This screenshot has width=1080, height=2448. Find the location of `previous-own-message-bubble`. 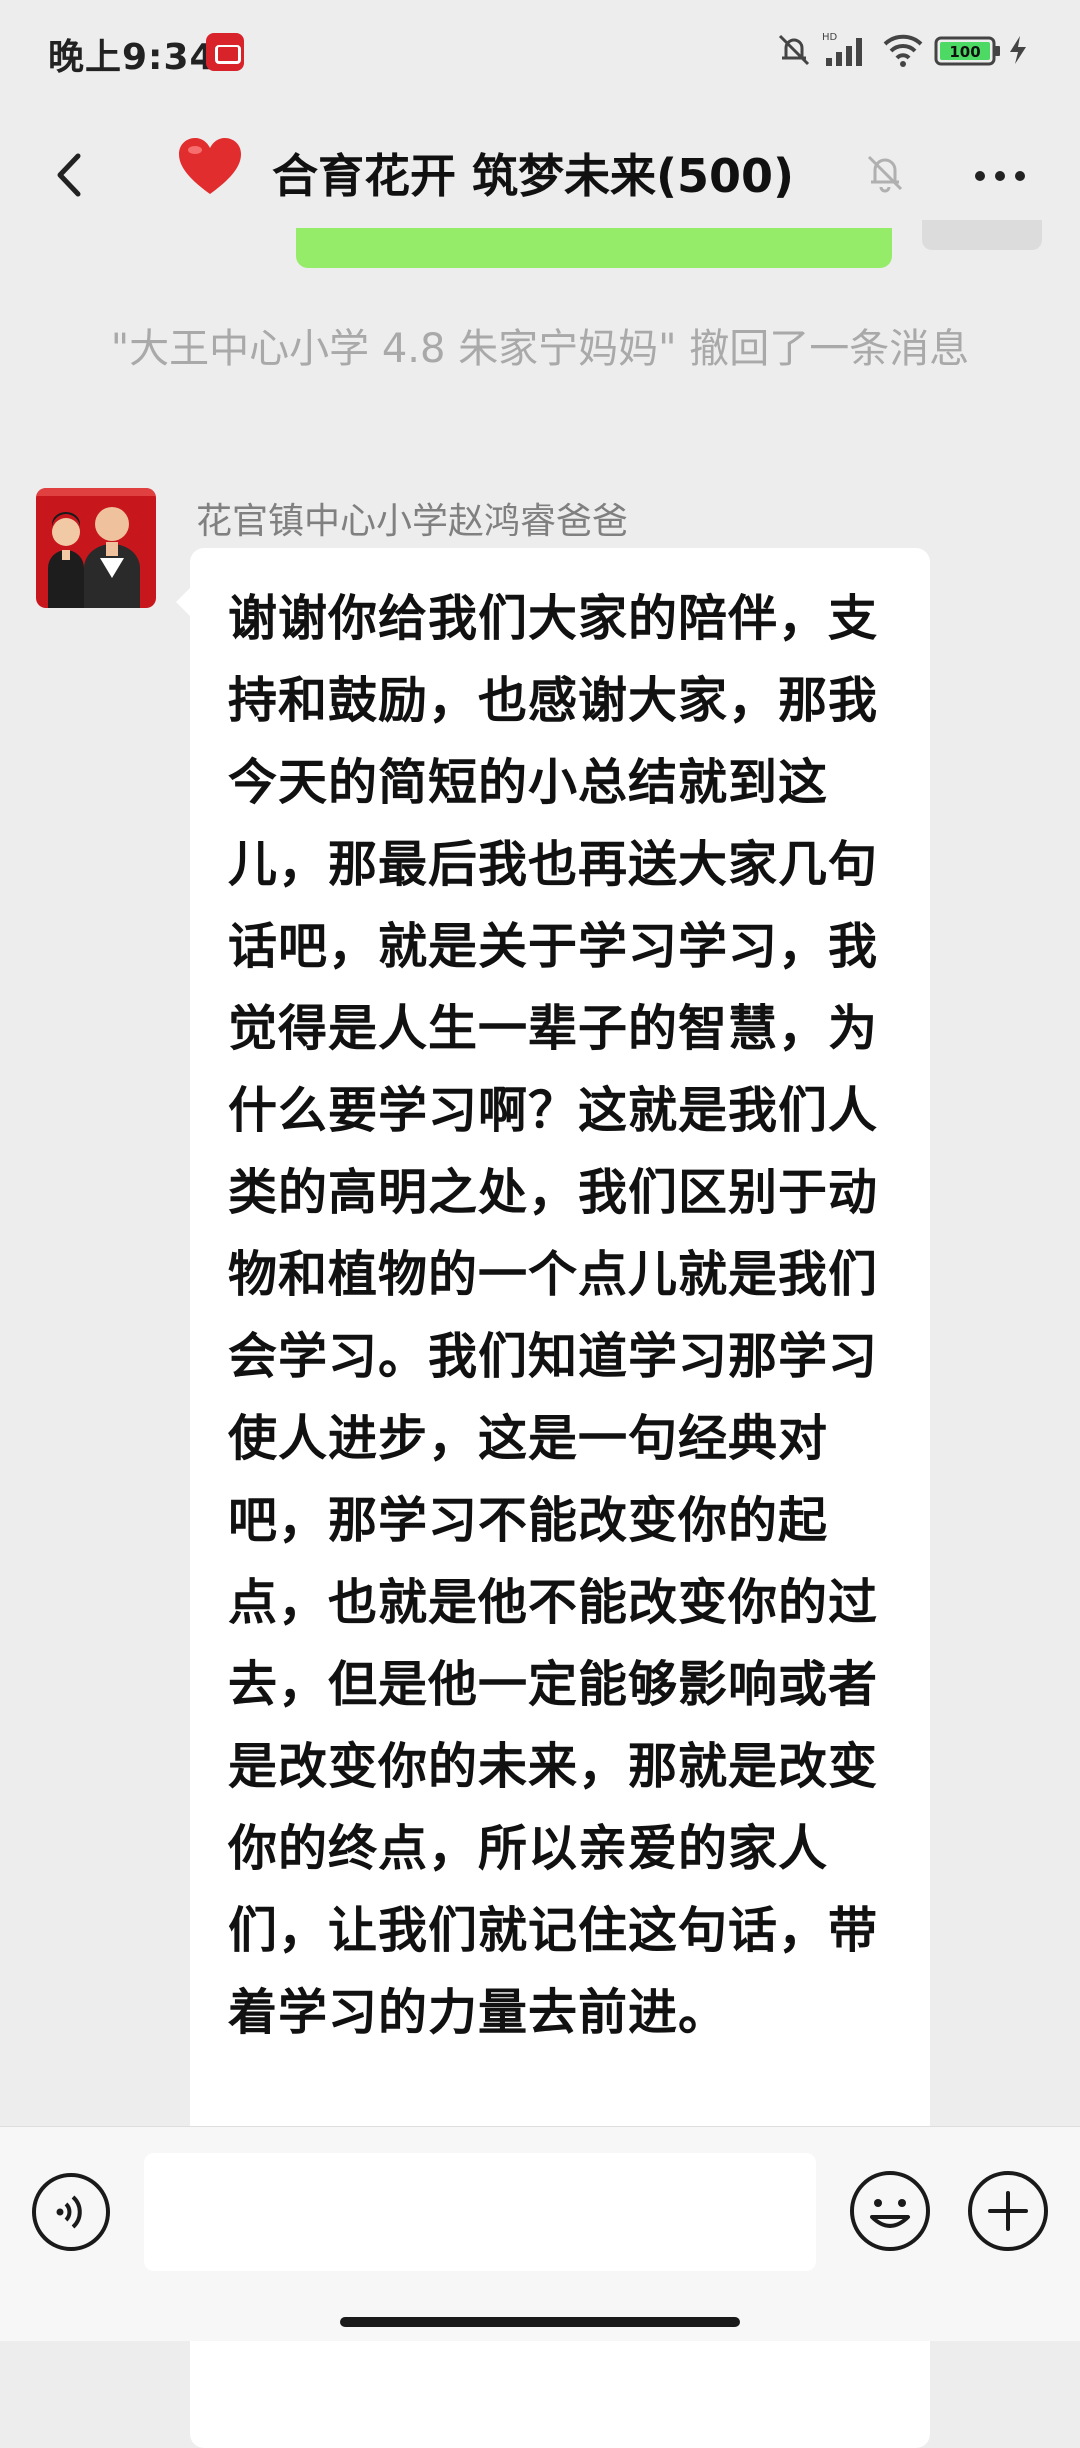

previous-own-message-bubble is located at coordinates (594, 248).